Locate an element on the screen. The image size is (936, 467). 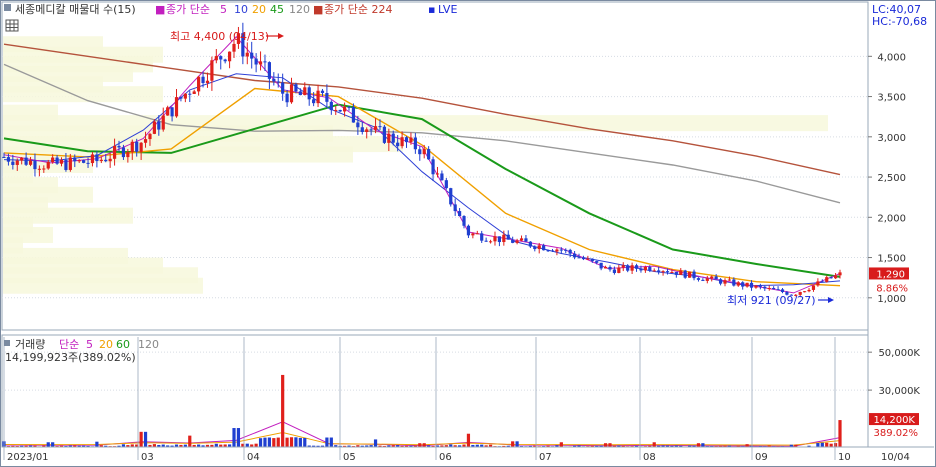
vol-ma-60: 60 is located at coordinates (123, 344).